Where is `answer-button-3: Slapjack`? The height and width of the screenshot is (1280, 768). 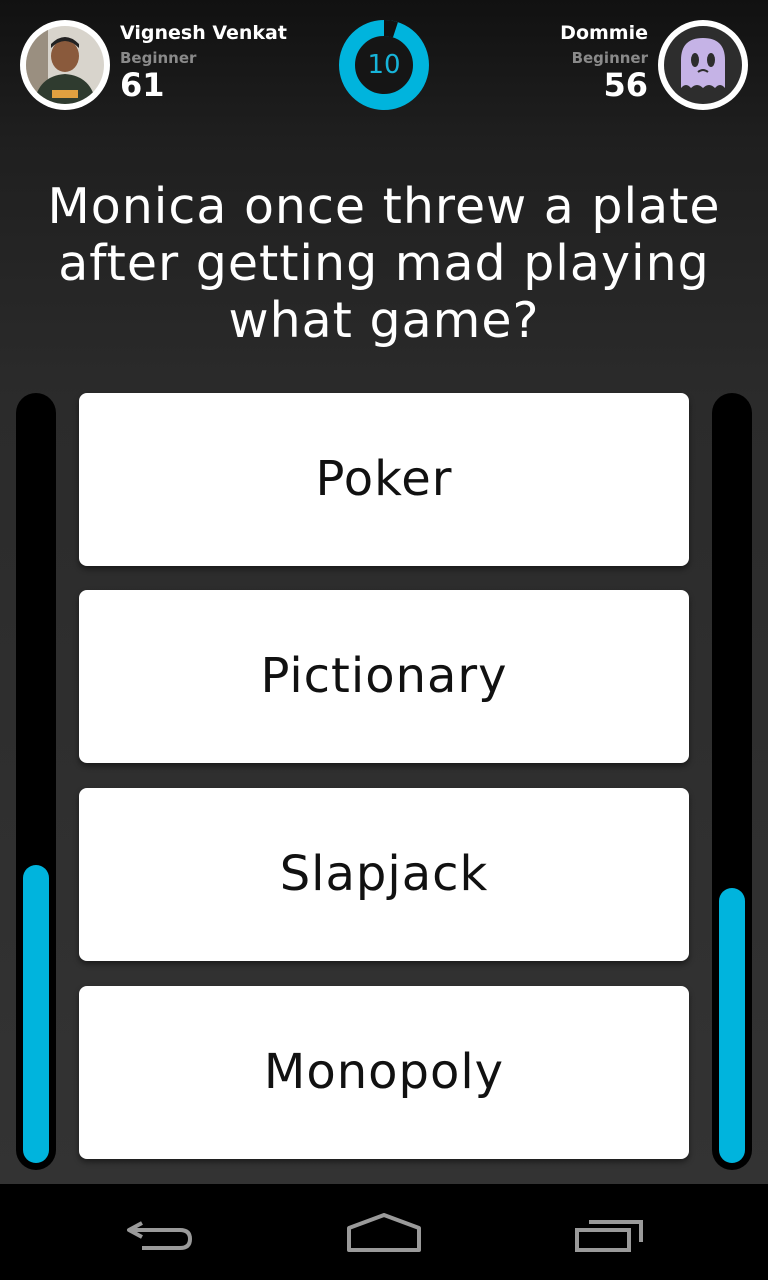
answer-button-3: Slapjack is located at coordinates (384, 874).